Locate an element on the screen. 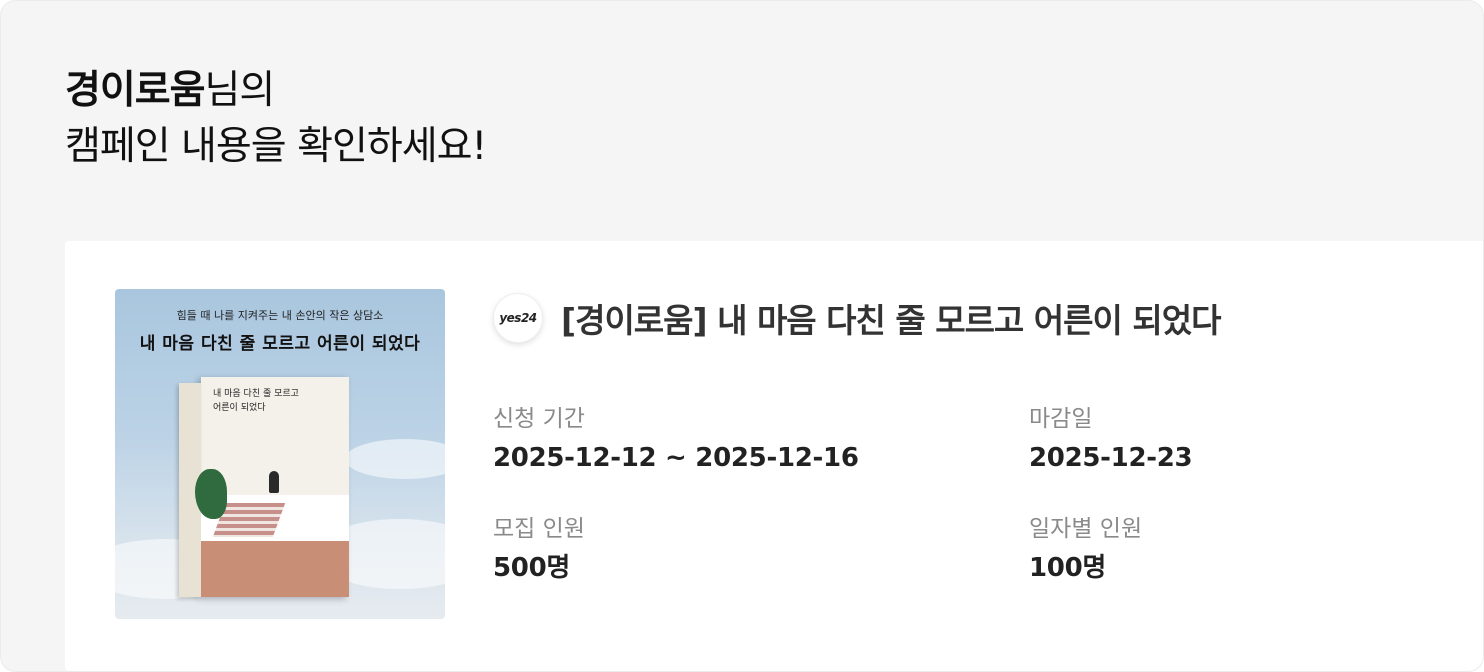  user-nickname: 경이로움 is located at coordinates (135, 90).